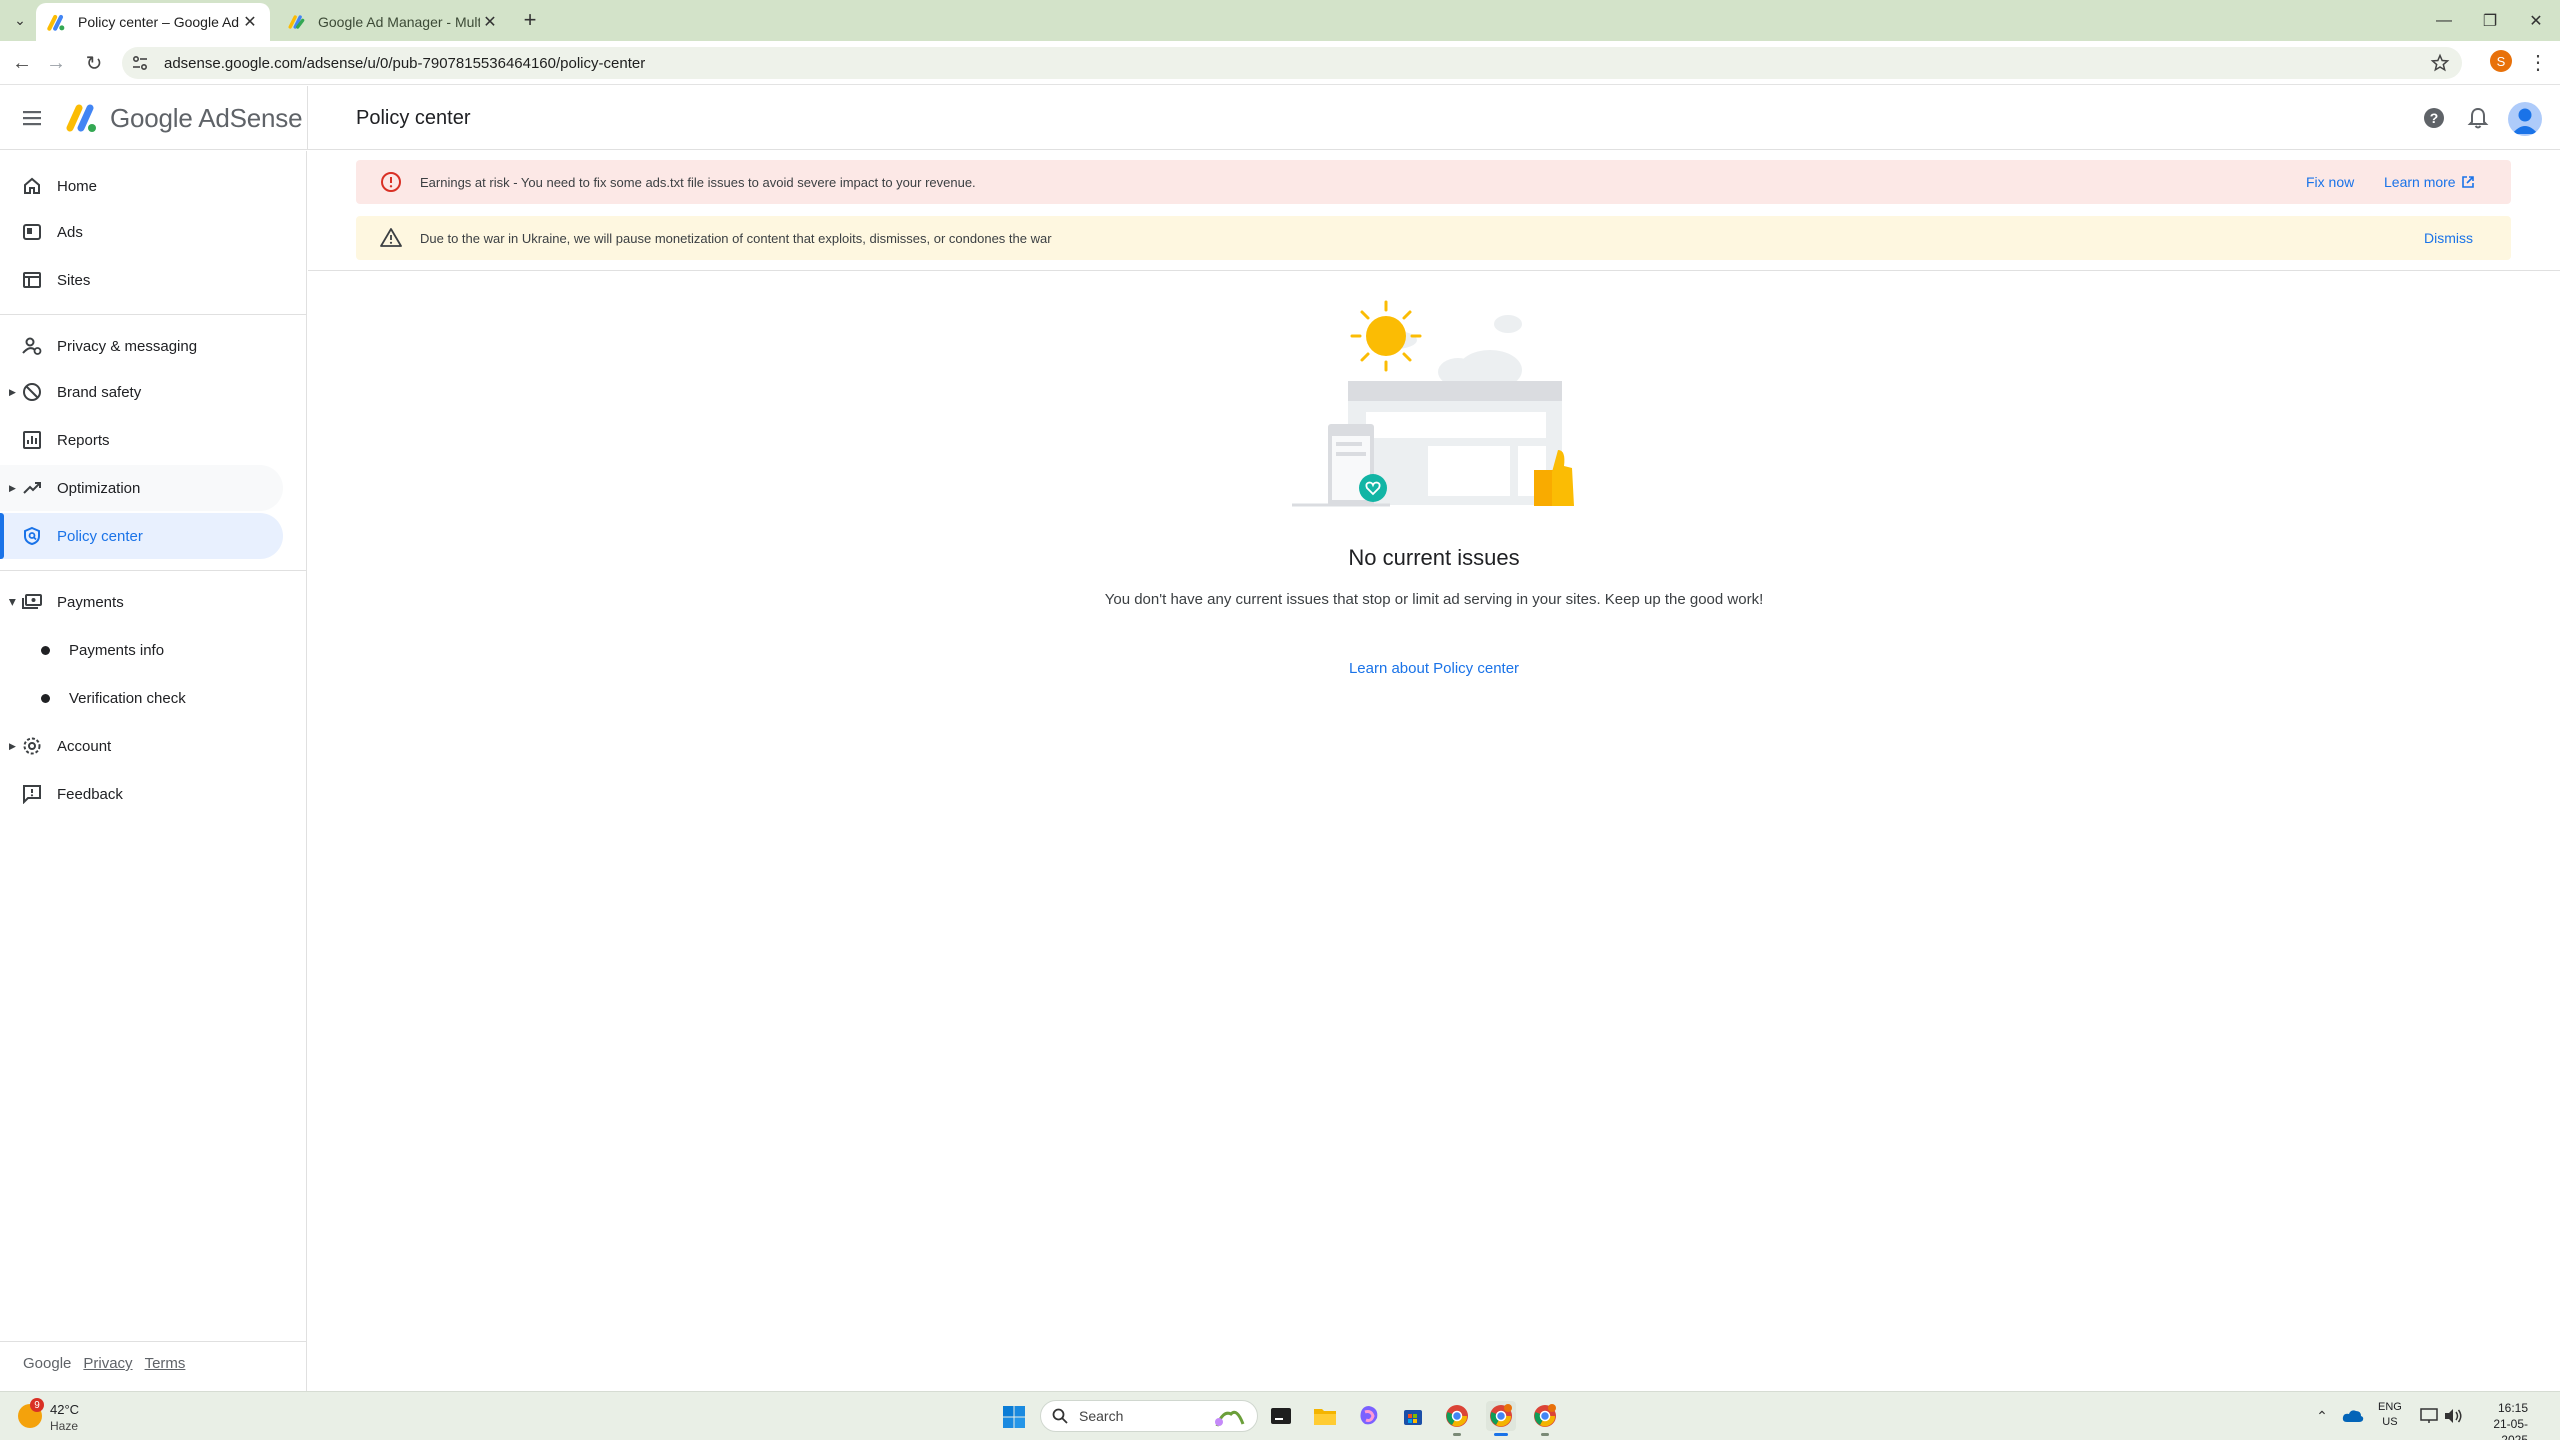  What do you see at coordinates (32, 488) in the screenshot?
I see `optimization-icon` at bounding box center [32, 488].